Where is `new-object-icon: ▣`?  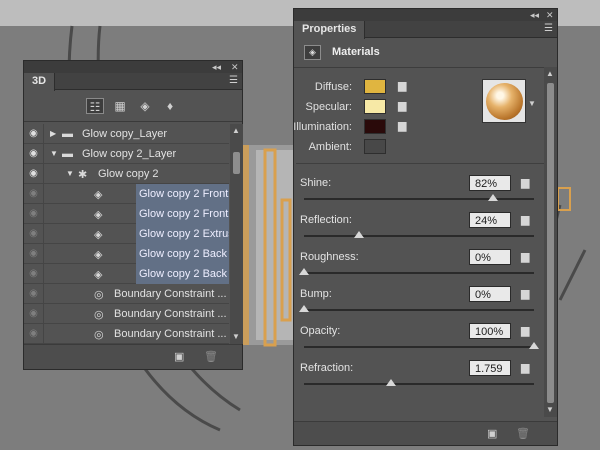 new-object-icon: ▣ is located at coordinates (179, 356).